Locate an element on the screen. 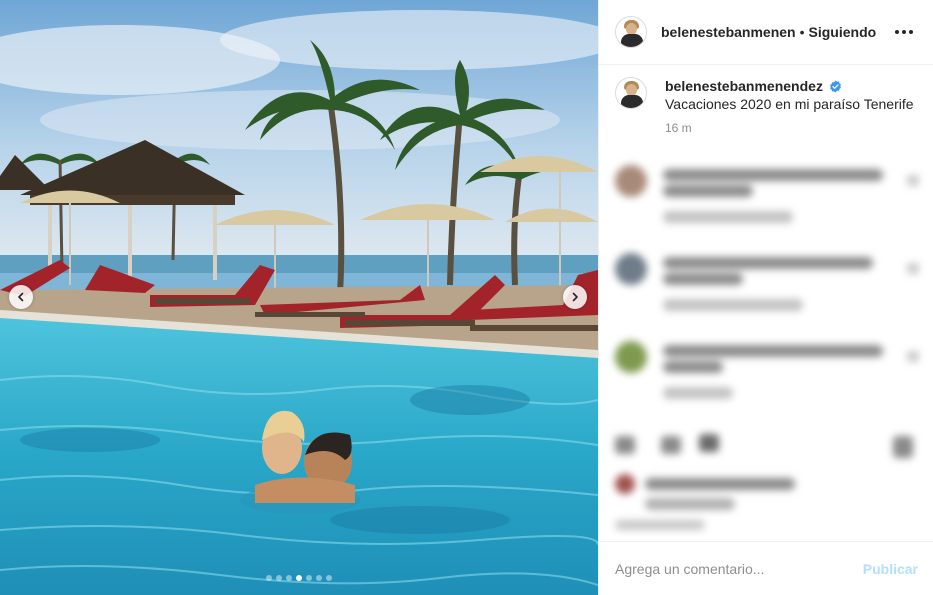 The width and height of the screenshot is (933, 595). carousel-next-button is located at coordinates (575, 297).